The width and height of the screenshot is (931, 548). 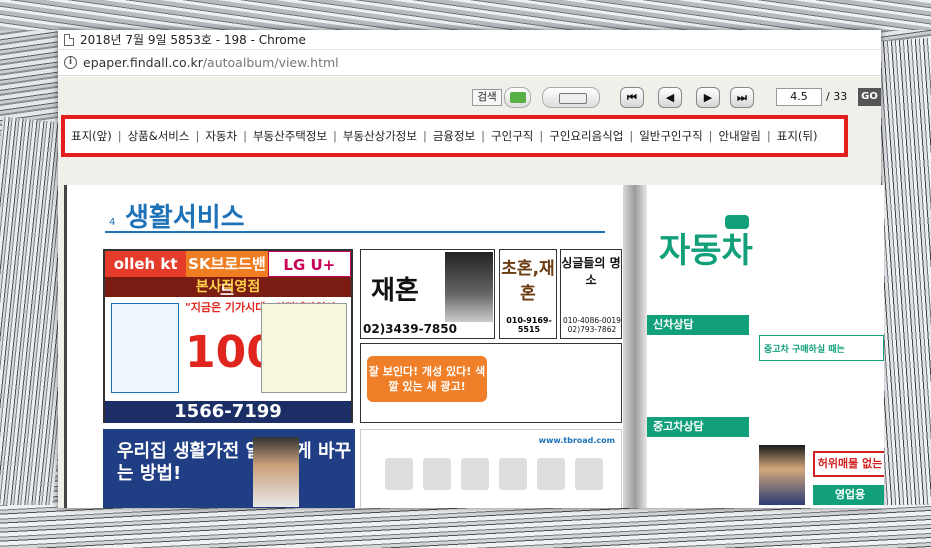 I want to click on right-page-heading: 자동차, so click(x=706, y=251).